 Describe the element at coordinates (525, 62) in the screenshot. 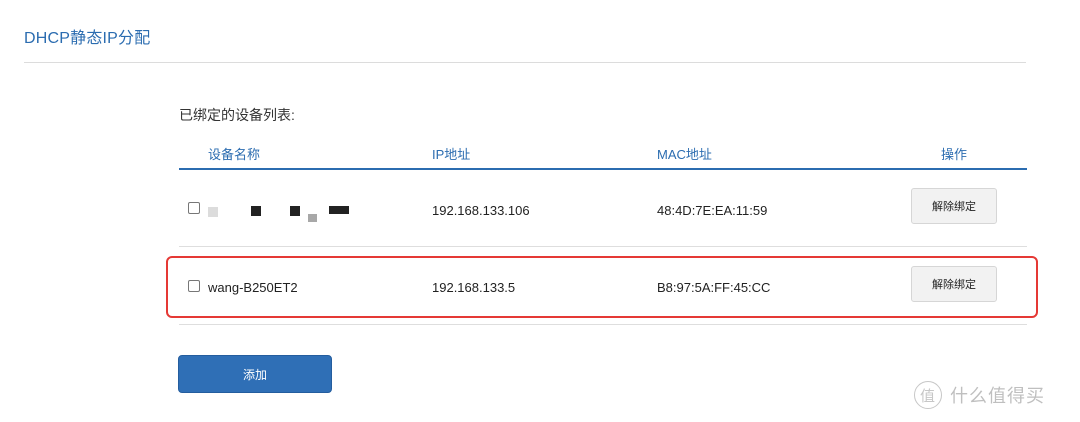

I see `title-divider` at that location.